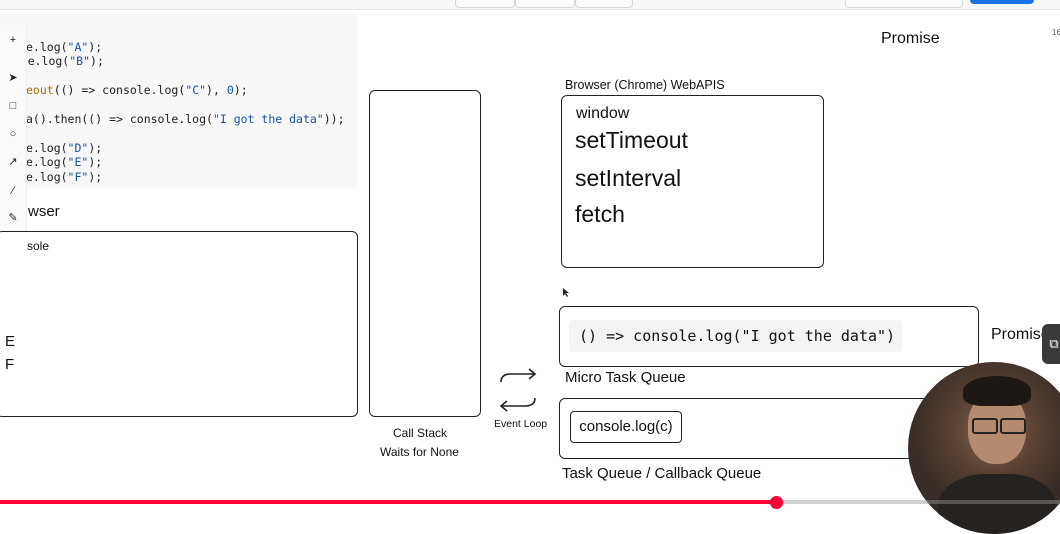 The width and height of the screenshot is (1060, 534). Describe the element at coordinates (13, 218) in the screenshot. I see `pencil-icon: ✎` at that location.